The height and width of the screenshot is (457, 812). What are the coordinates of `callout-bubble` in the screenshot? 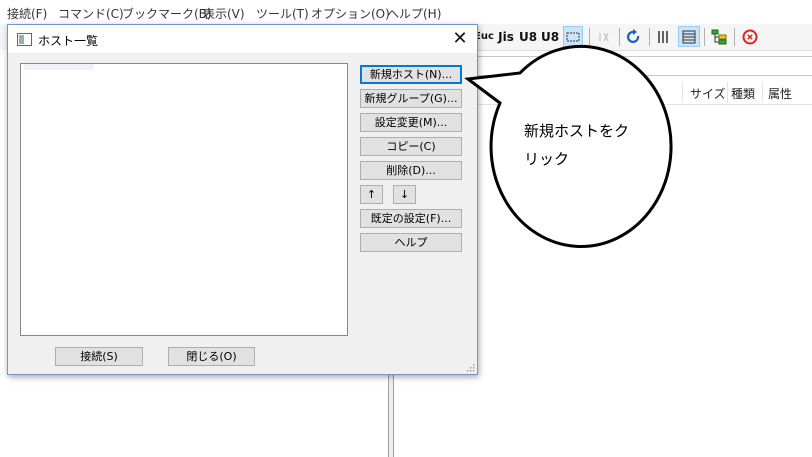 It's located at (568, 146).